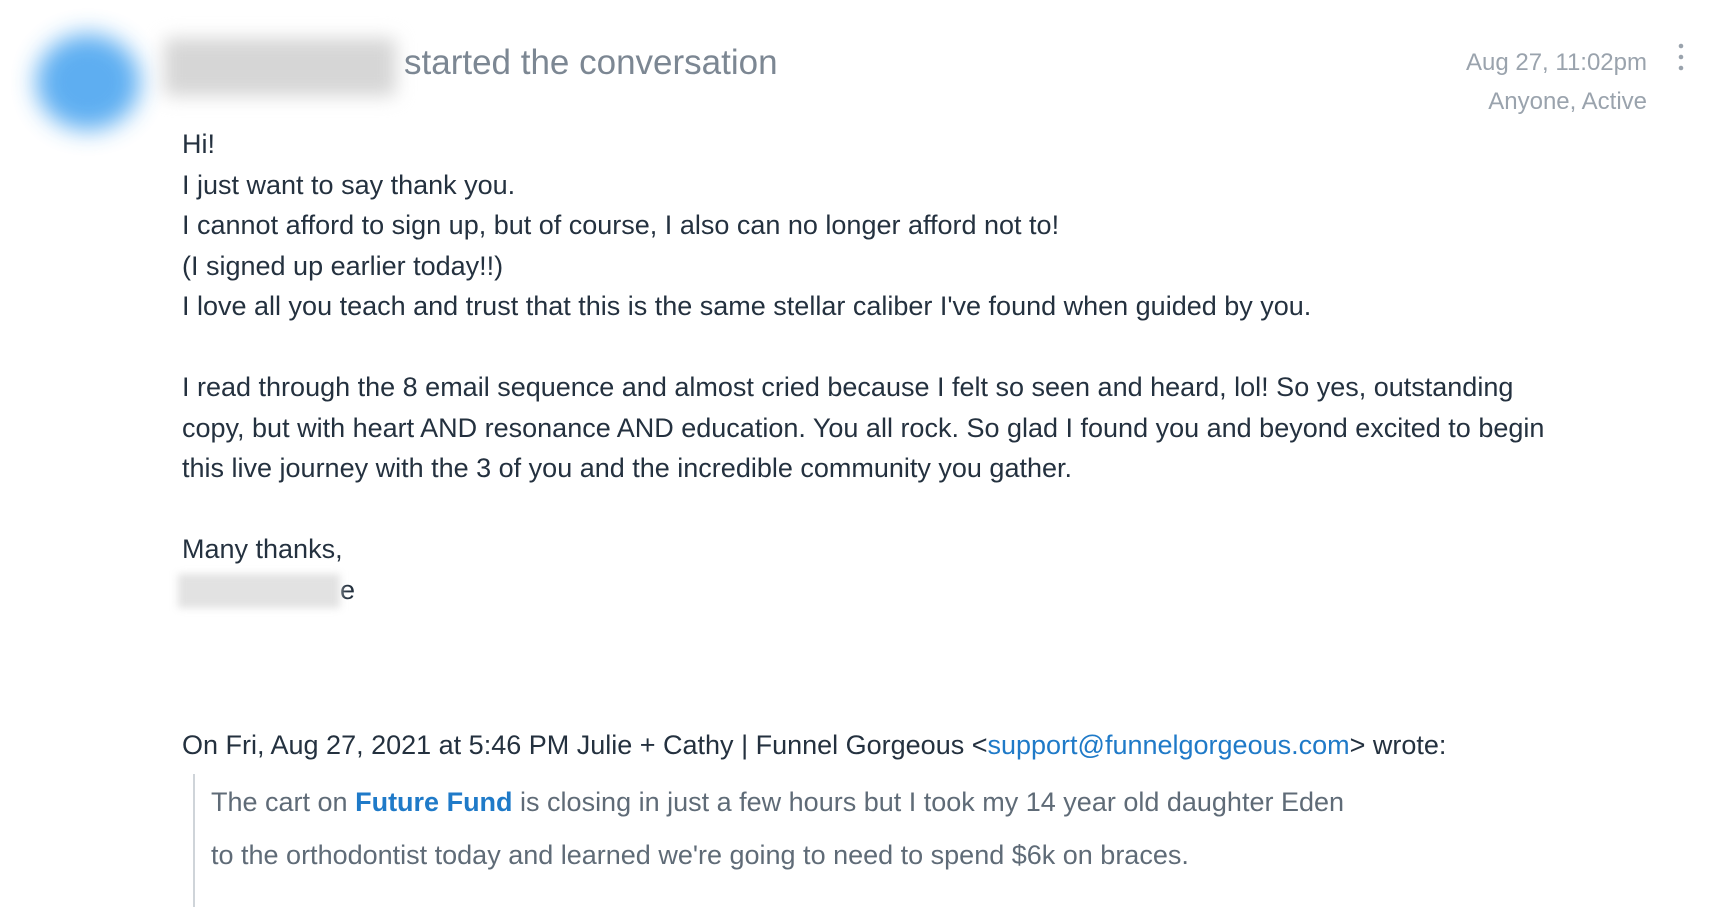 This screenshot has width=1721, height=907. Describe the element at coordinates (910, 590) in the screenshot. I see `signature-line: e` at that location.